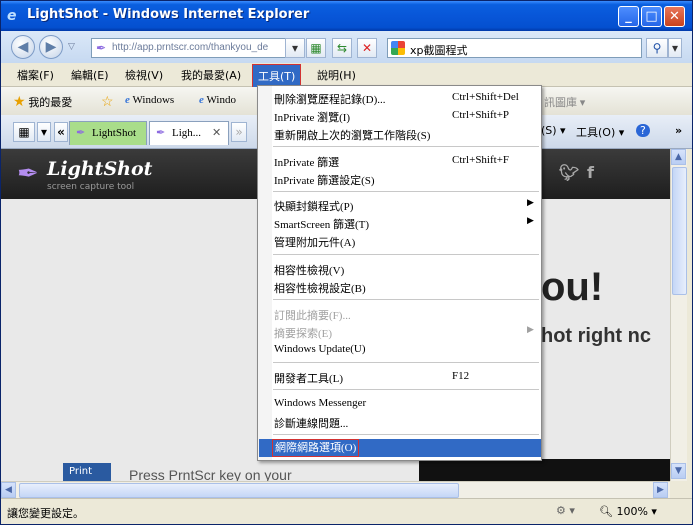 This screenshot has width=693, height=525. What do you see at coordinates (596, 336) in the screenshot?
I see `thank-you-subtitle: hot right nc` at bounding box center [596, 336].